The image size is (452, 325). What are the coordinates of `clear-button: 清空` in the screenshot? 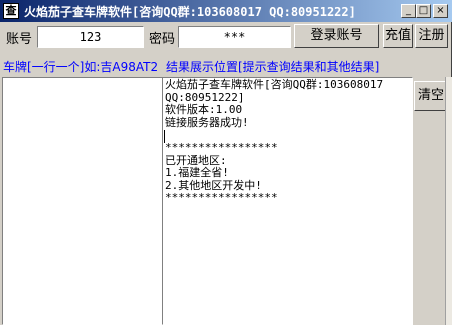 It's located at (431, 96).